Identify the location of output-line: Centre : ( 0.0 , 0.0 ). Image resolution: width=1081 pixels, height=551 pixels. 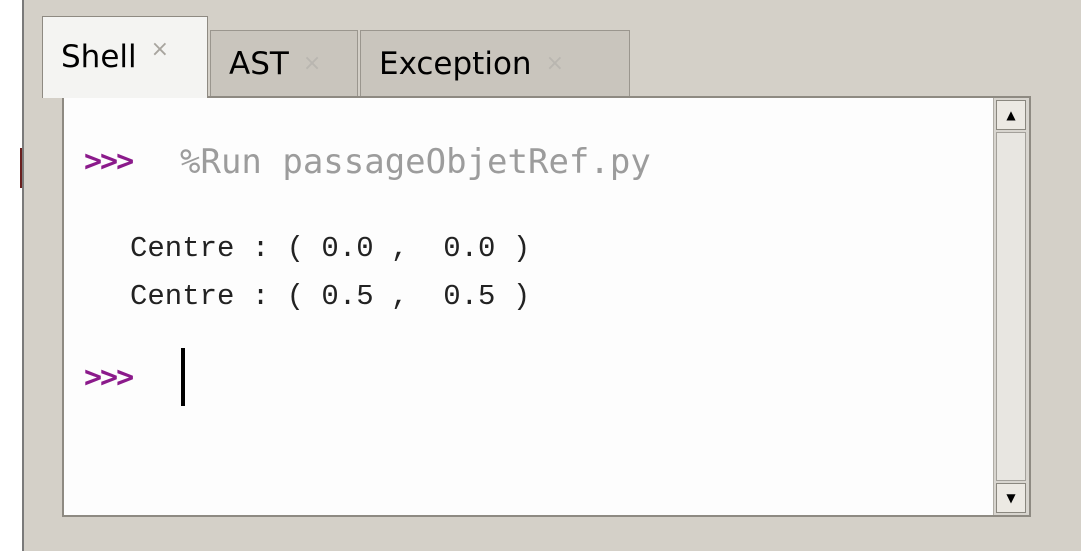
(330, 248).